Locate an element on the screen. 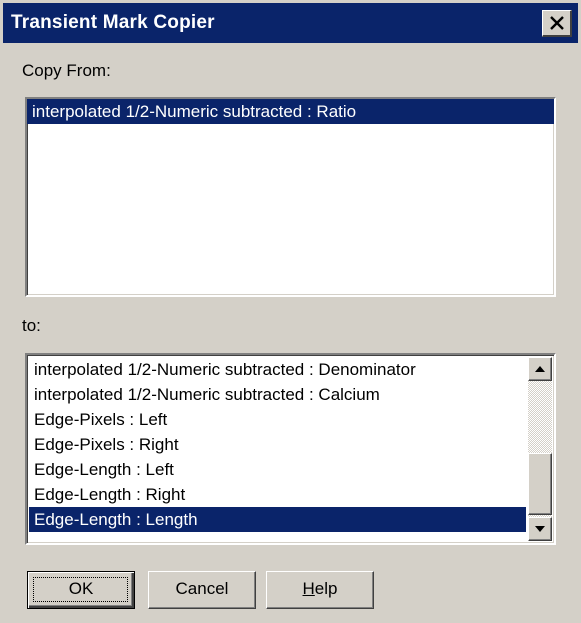 The image size is (581, 623). list-item: Edge-Length : Left is located at coordinates (277, 469).